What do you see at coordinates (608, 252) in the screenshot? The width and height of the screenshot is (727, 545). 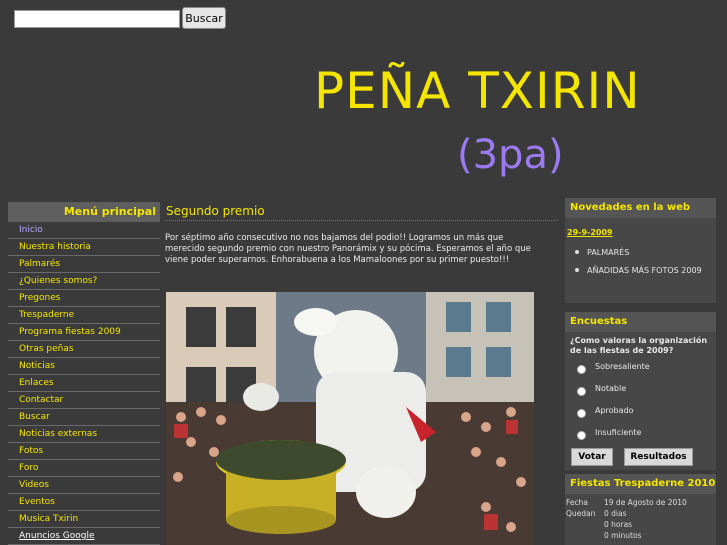 I see `news-item-label: PALMARÉS` at bounding box center [608, 252].